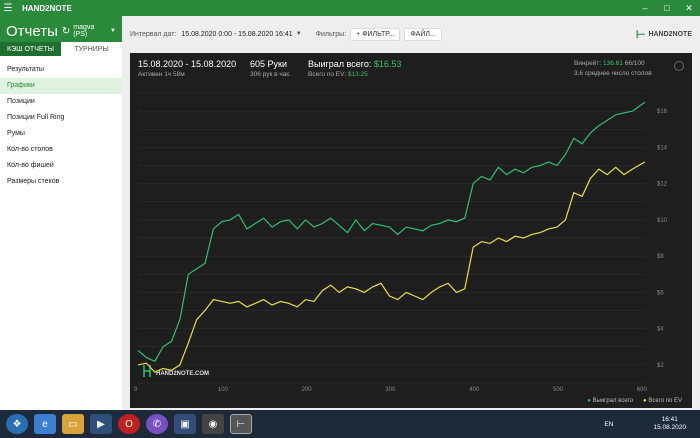 This screenshot has height=438, width=700. I want to click on sidebar-item-stack-sizes: Размеры стеков, so click(61, 182).